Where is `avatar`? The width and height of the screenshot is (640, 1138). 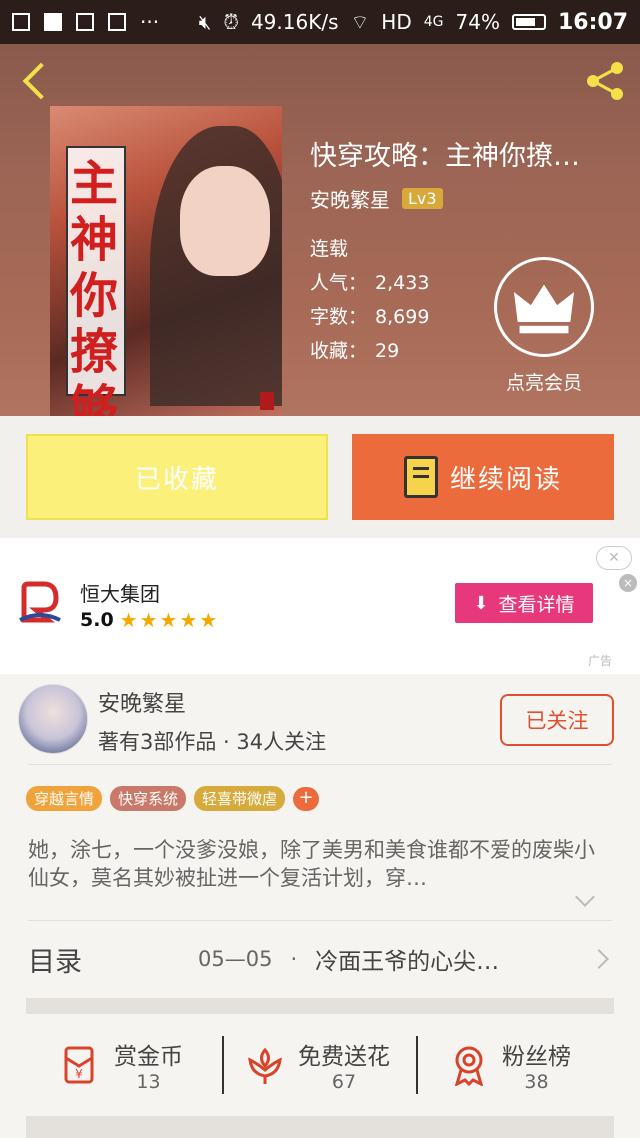
avatar is located at coordinates (53, 719).